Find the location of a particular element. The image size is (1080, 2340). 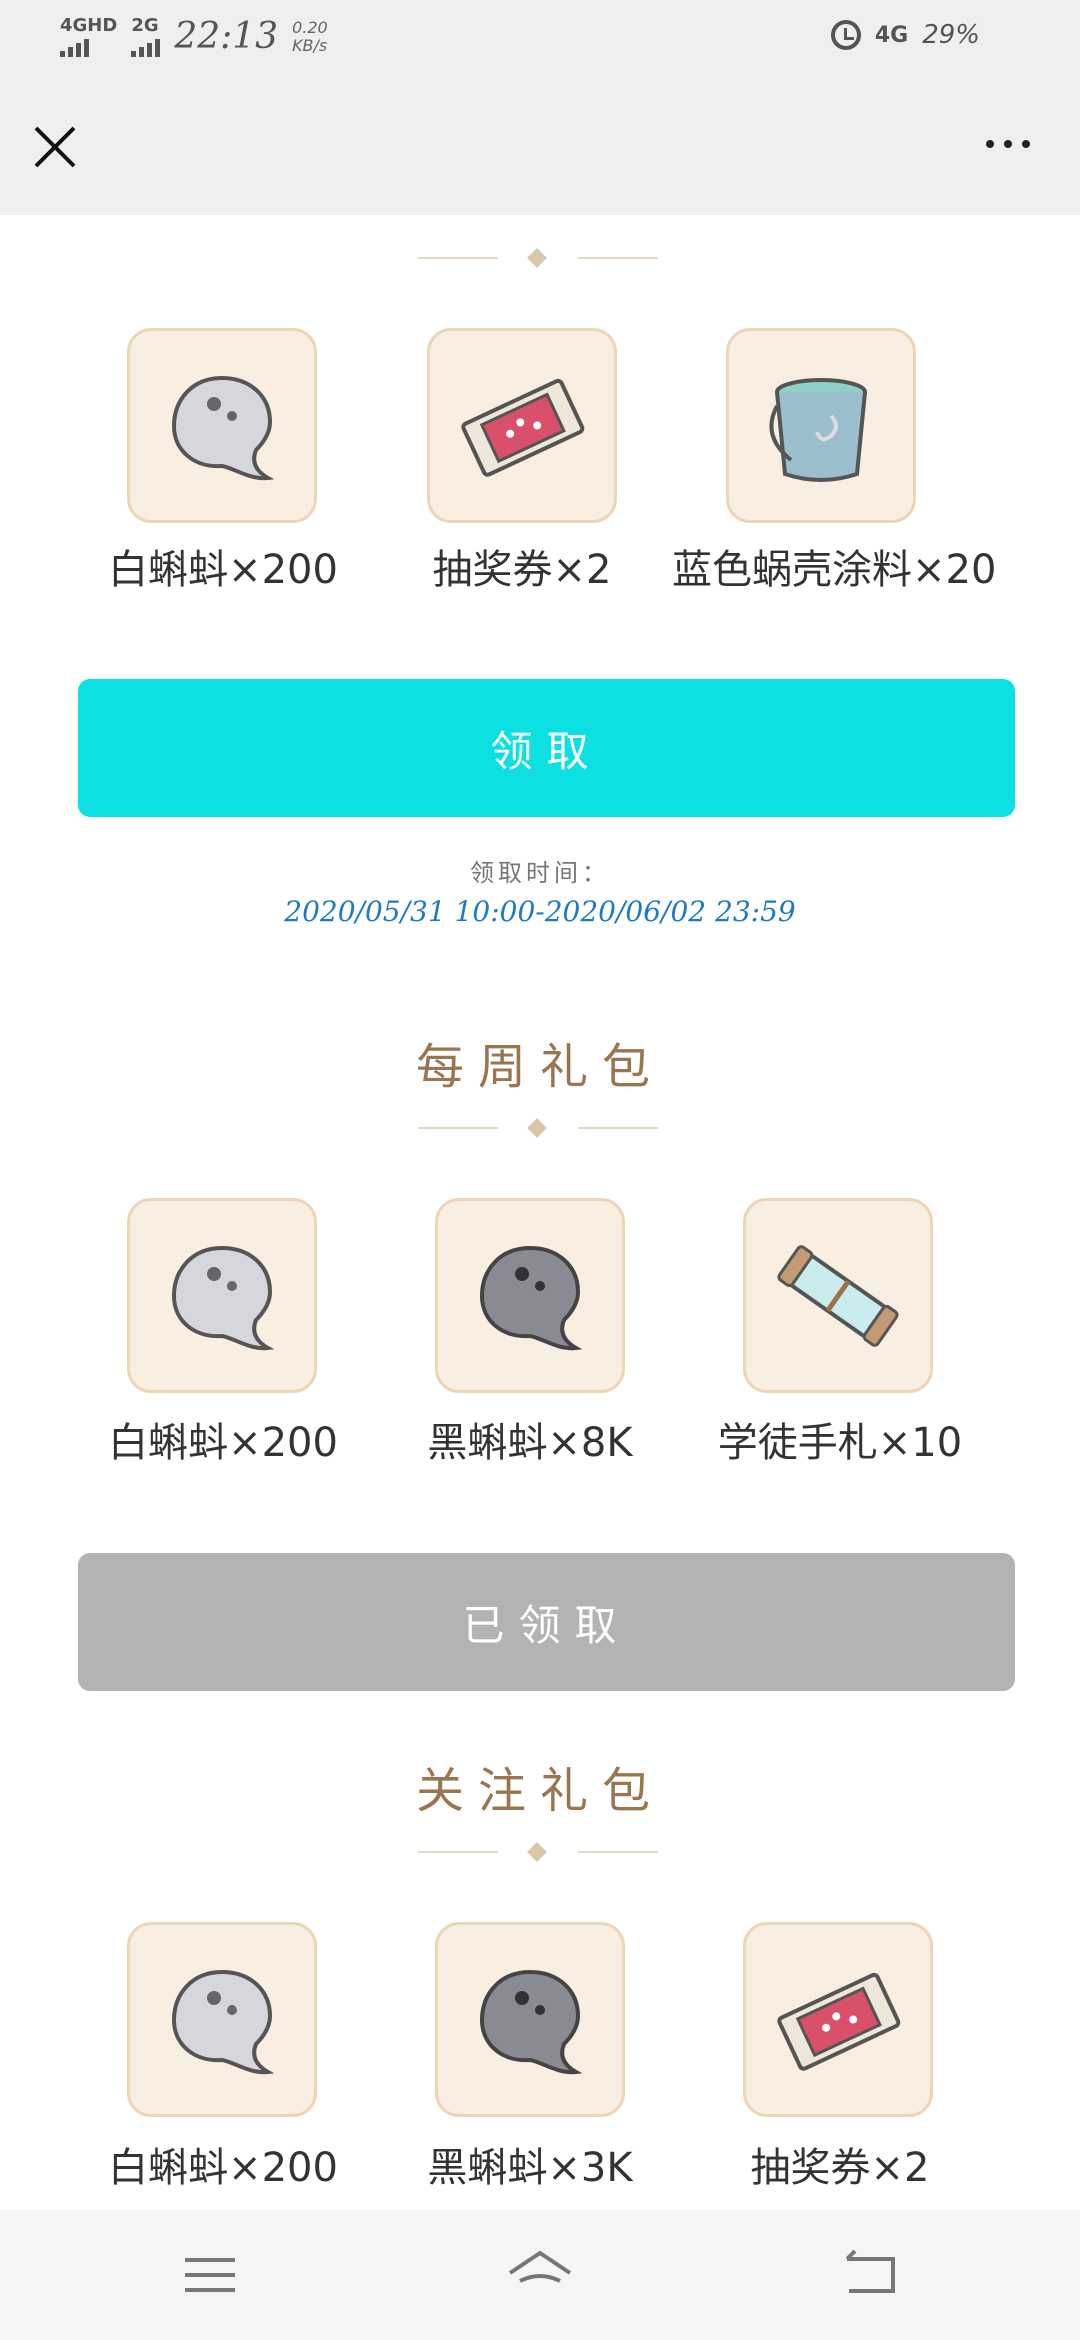

claim-button: 领取 is located at coordinates (546, 748).